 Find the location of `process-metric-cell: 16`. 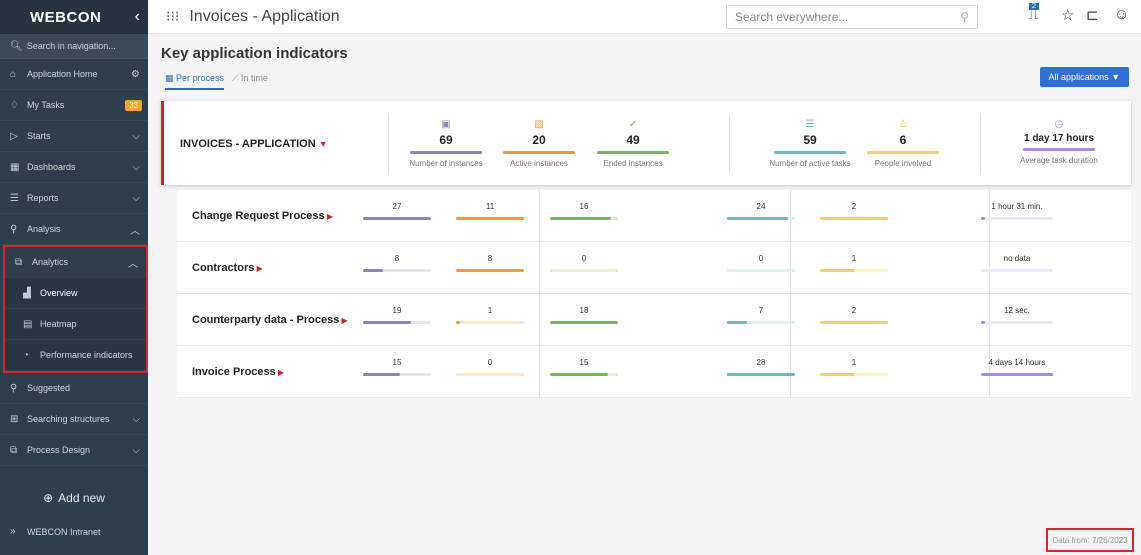

process-metric-cell: 16 is located at coordinates (584, 211).